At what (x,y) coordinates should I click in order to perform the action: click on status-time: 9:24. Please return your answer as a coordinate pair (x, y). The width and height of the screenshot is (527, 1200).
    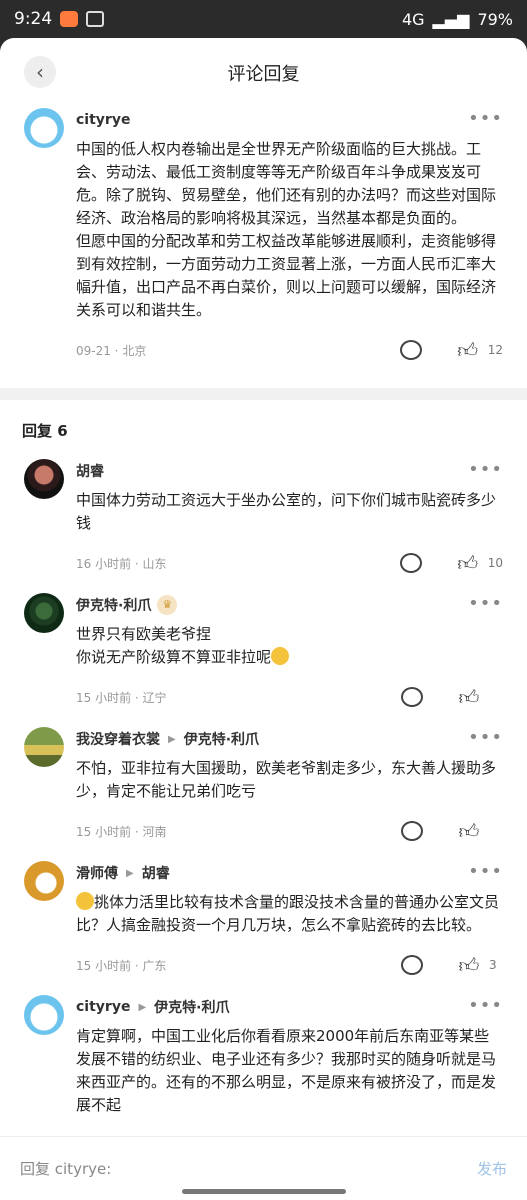
    Looking at the image, I should click on (33, 19).